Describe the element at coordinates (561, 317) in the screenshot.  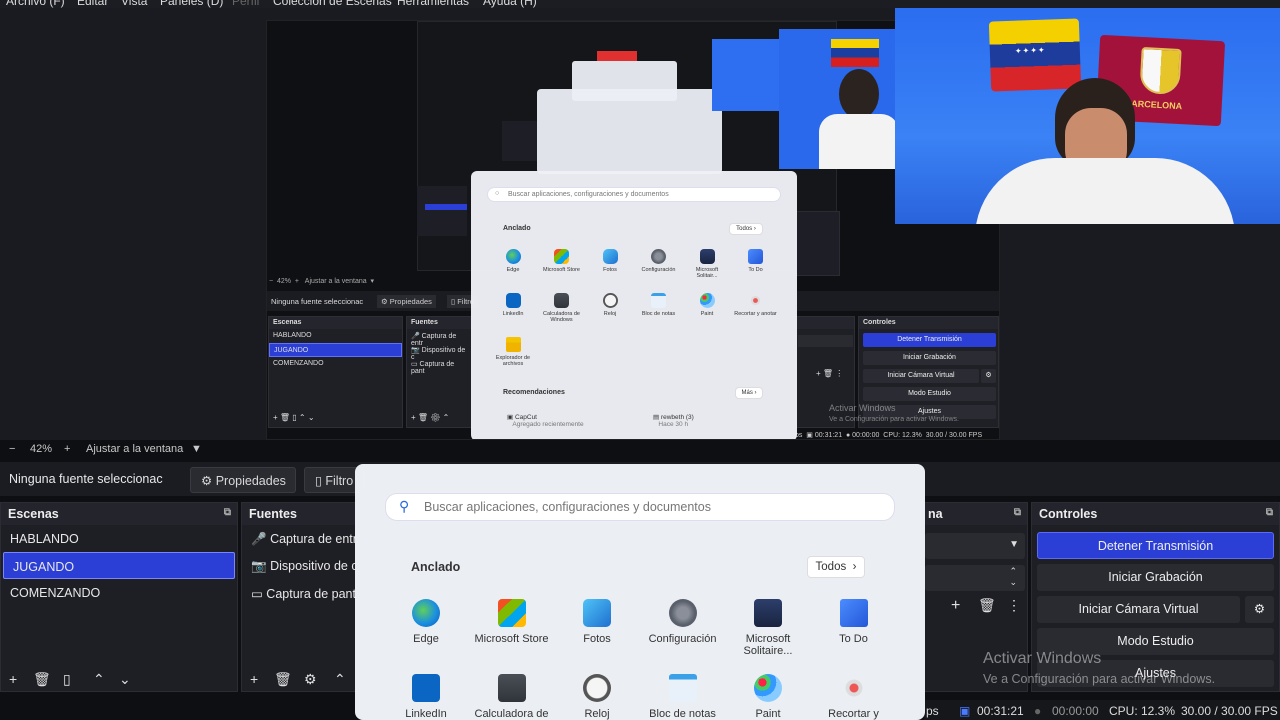
I see `app-label: Calculadora de Windows` at that location.